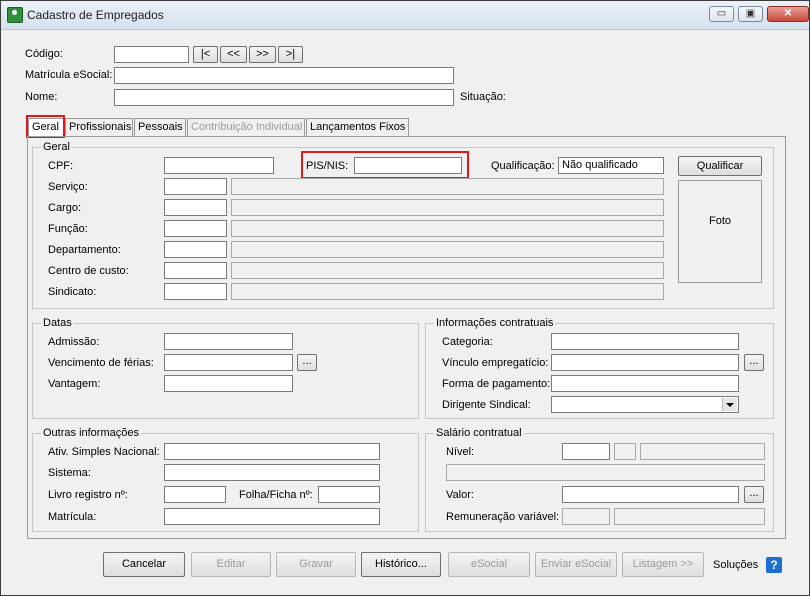 The image size is (810, 596). I want to click on qualificar-button: Qualificar, so click(720, 166).